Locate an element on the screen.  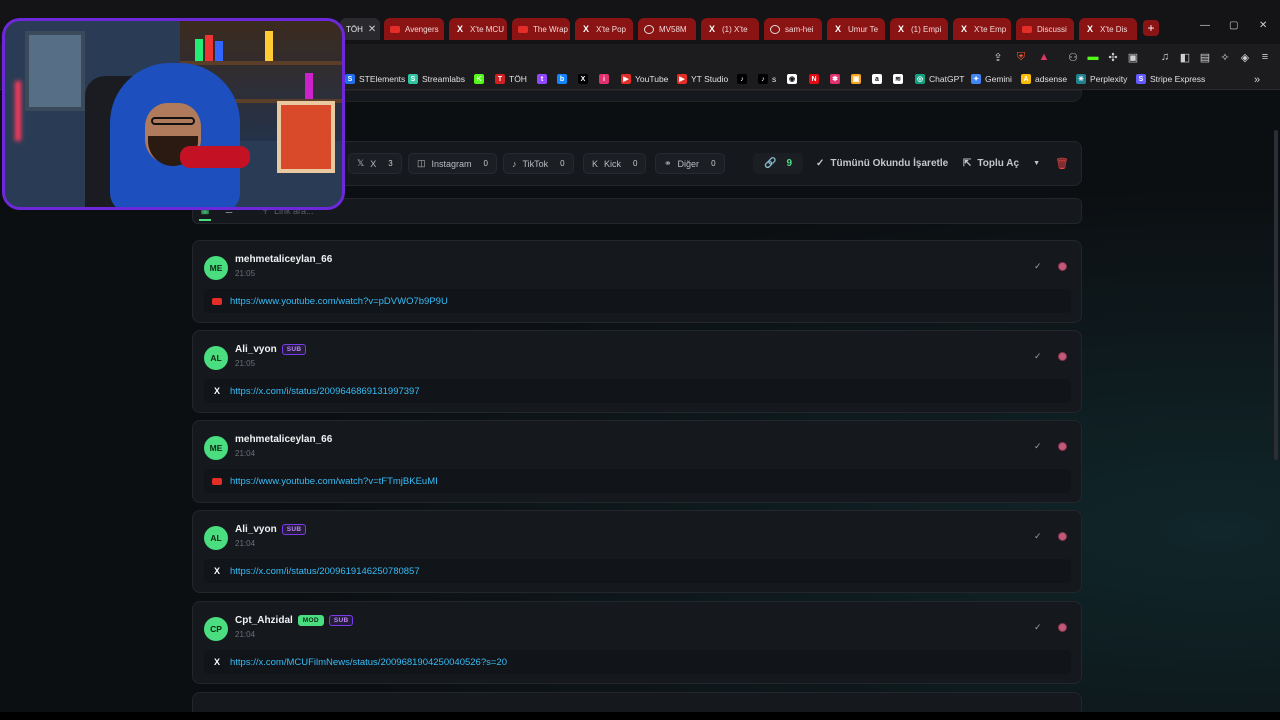
leo-ai-icon: ✧ is located at coordinates (1225, 57).